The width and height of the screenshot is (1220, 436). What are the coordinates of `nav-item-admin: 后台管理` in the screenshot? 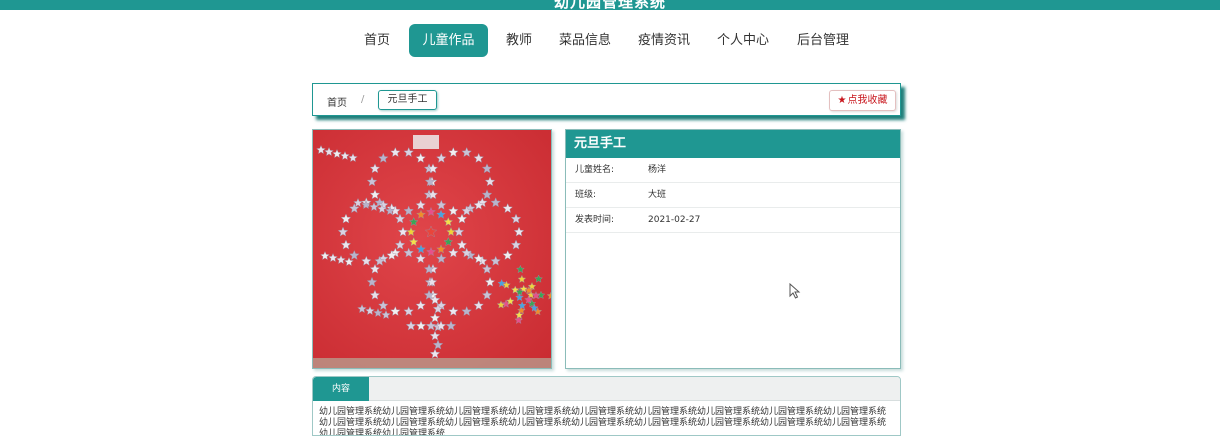 It's located at (823, 40).